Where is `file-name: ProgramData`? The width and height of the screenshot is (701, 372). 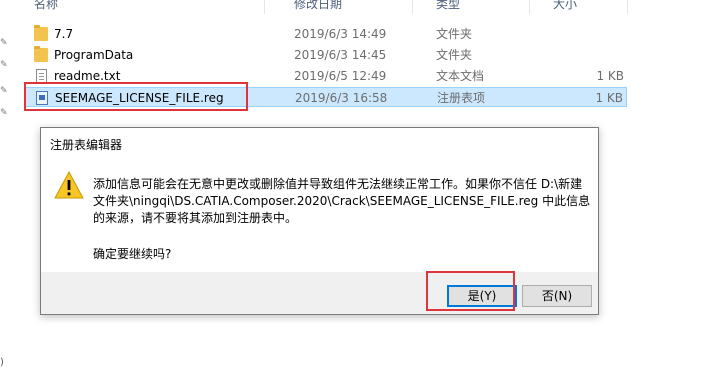 file-name: ProgramData is located at coordinates (94, 55).